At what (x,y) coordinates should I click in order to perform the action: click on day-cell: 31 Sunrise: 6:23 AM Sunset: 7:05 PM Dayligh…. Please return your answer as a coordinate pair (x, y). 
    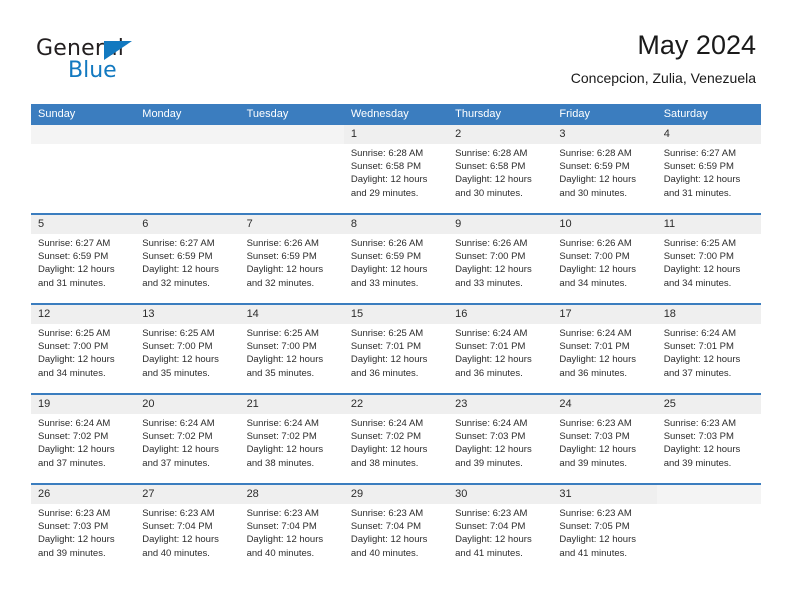
    Looking at the image, I should click on (604, 529).